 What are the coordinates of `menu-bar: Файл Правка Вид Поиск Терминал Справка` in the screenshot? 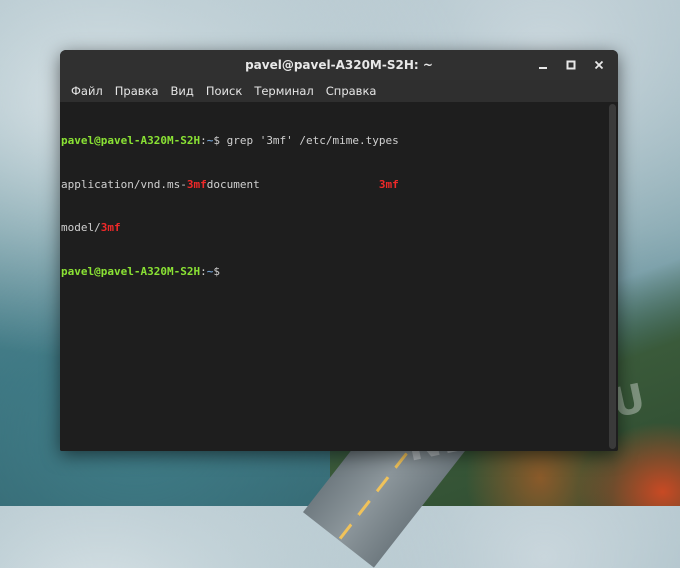 It's located at (339, 91).